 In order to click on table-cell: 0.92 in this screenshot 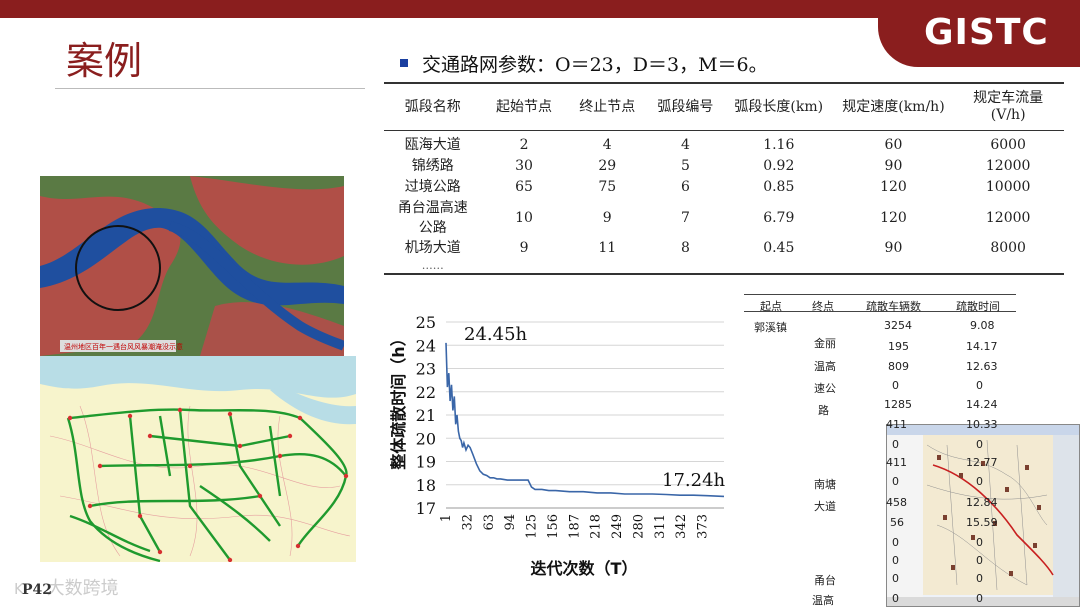, I will do `click(779, 166)`.